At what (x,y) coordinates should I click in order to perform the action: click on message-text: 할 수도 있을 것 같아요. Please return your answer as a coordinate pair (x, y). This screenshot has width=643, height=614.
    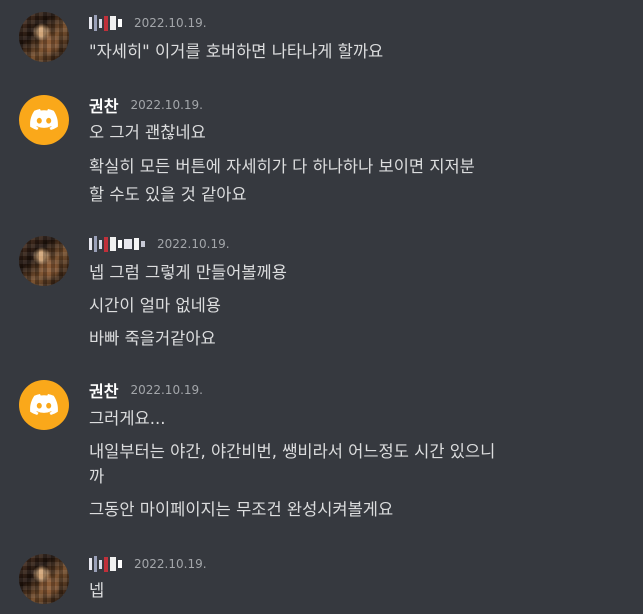
    Looking at the image, I should click on (168, 194).